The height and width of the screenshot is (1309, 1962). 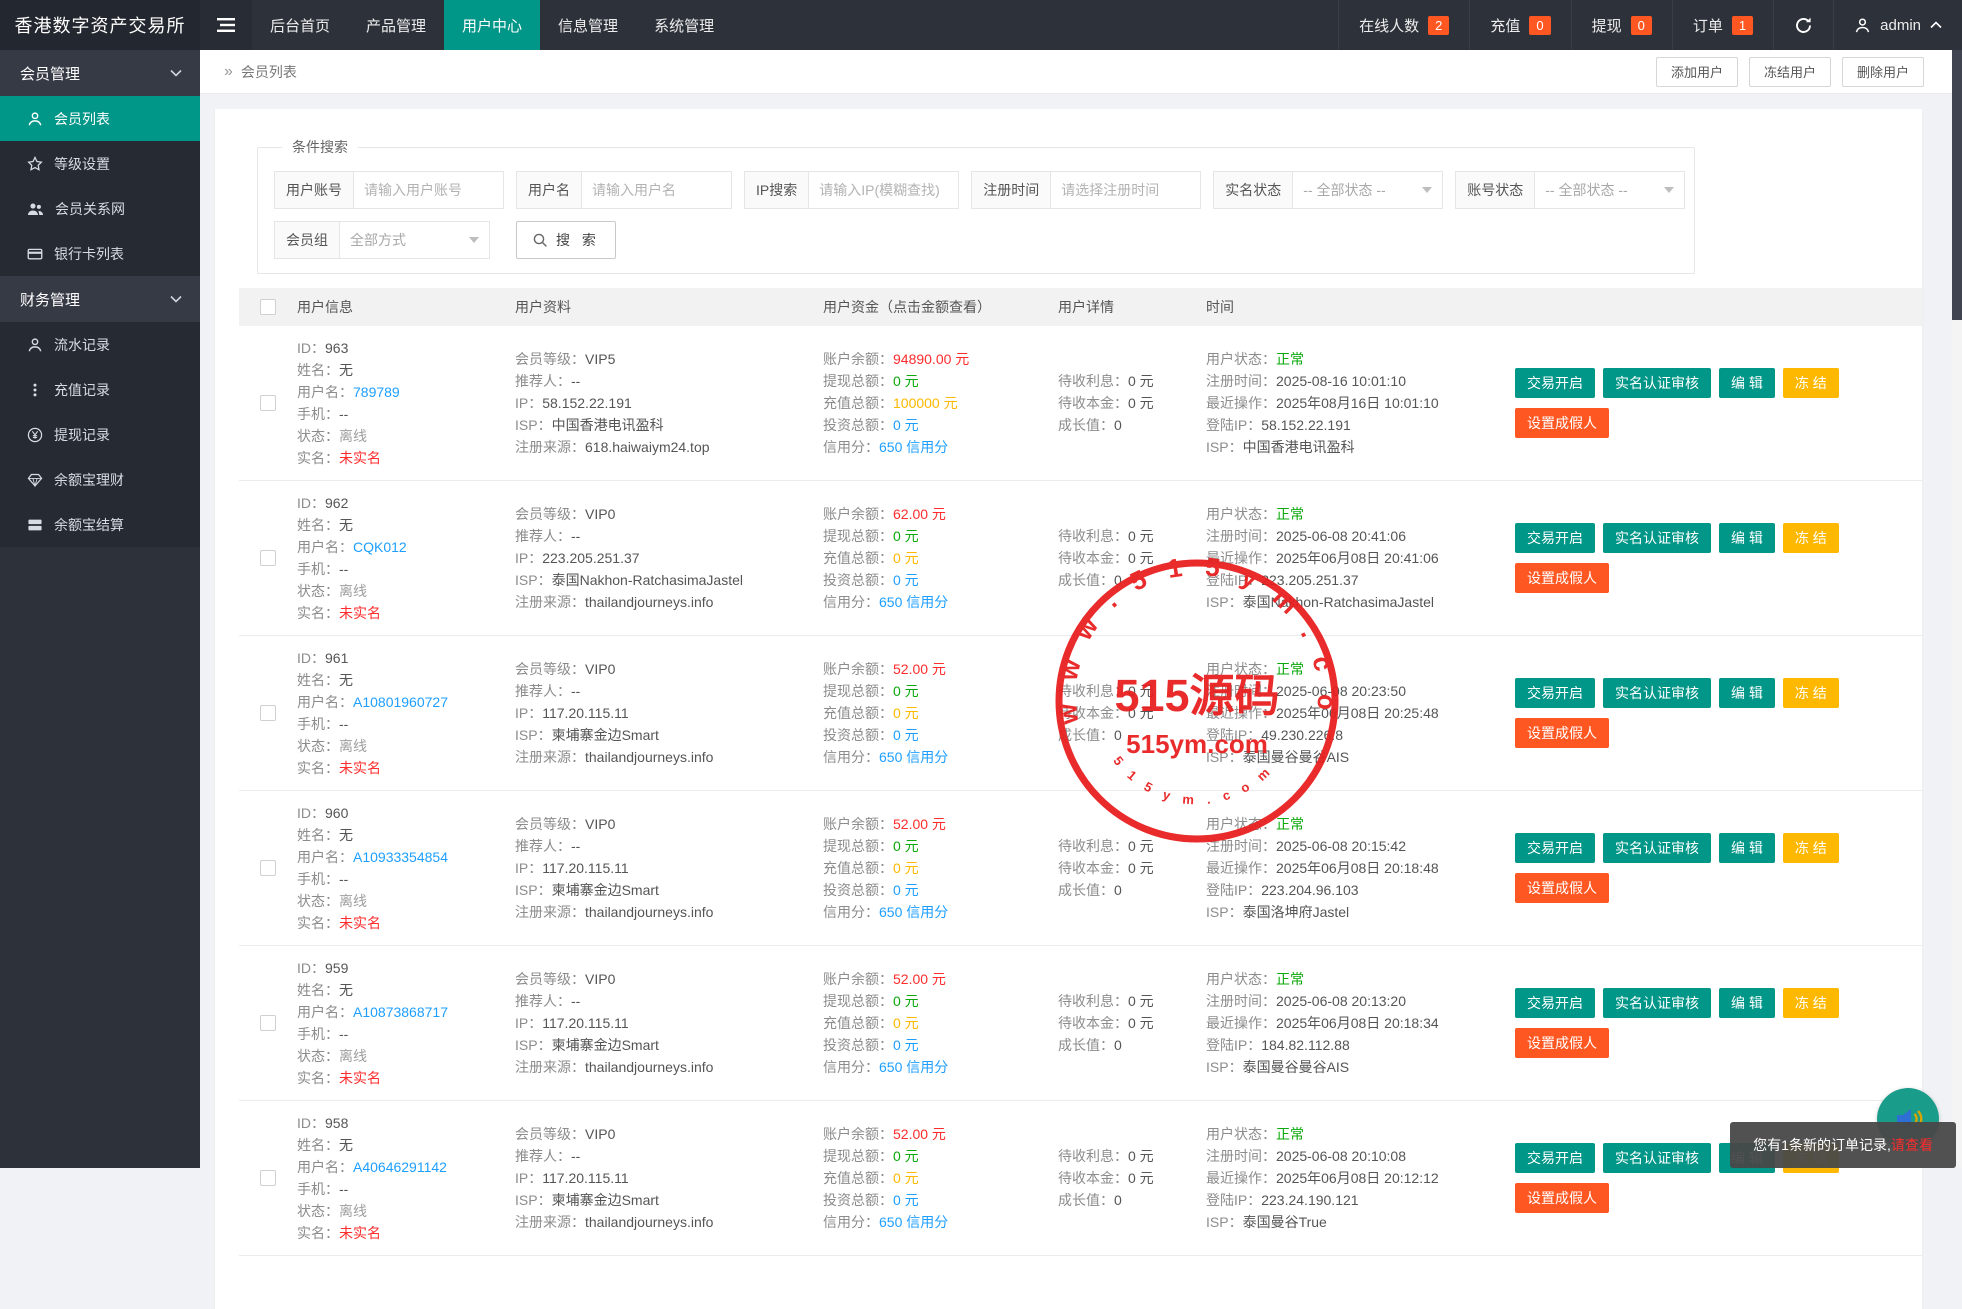 I want to click on toast-view-link: 请查看, so click(x=1912, y=1145).